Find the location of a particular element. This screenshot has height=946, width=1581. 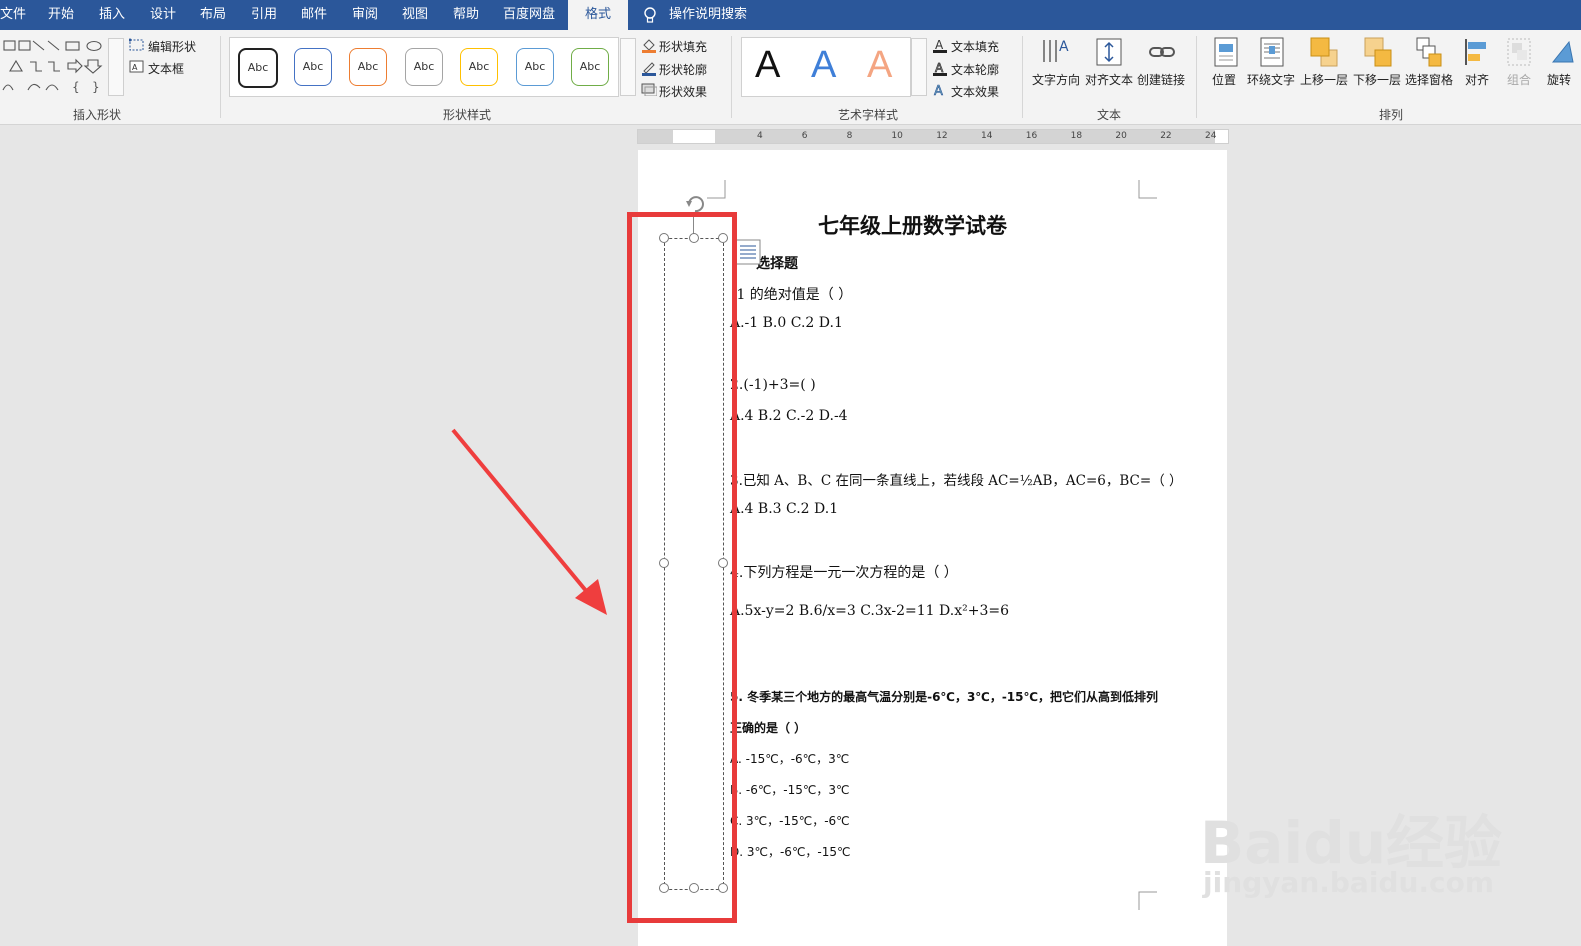

shape-style-6: Abc is located at coordinates (535, 67).